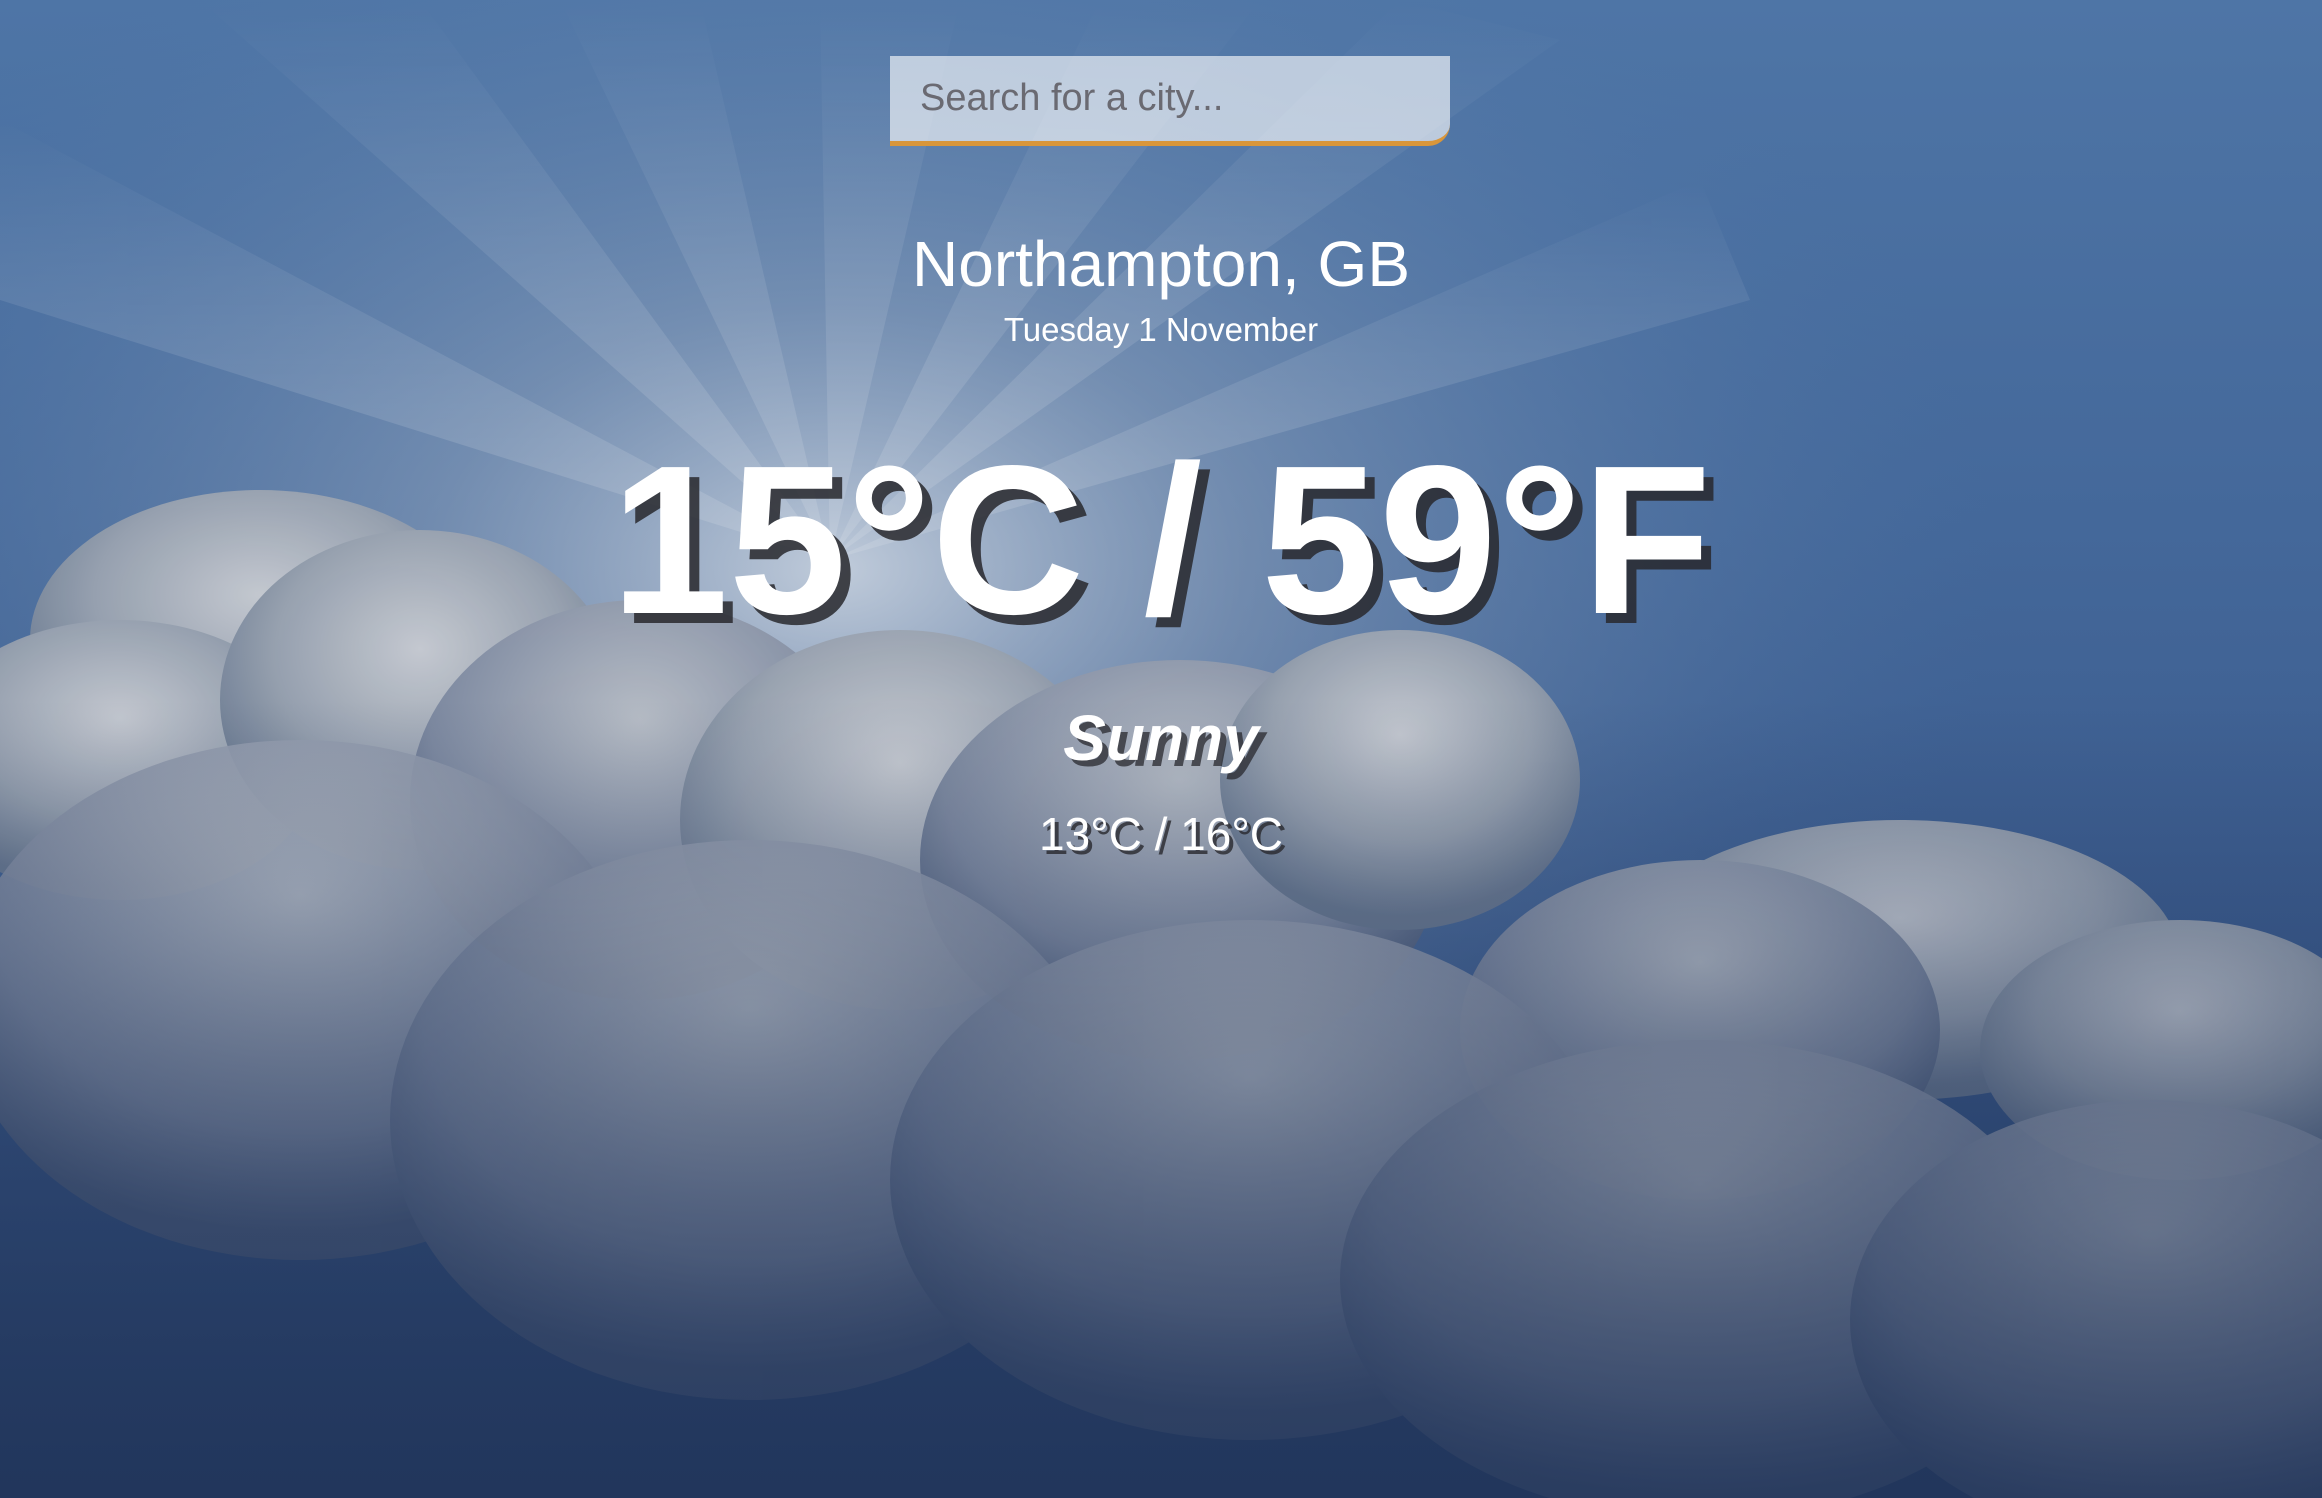 The height and width of the screenshot is (1498, 2322). I want to click on current-date: Tuesday 1 November, so click(1161, 329).